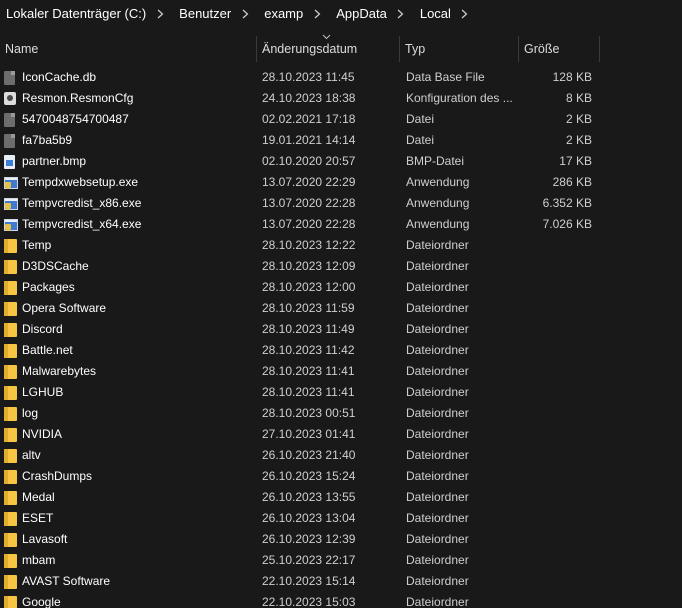 The image size is (682, 608). Describe the element at coordinates (361, 14) in the screenshot. I see `breadcrumb-item-appdata: AppData` at that location.